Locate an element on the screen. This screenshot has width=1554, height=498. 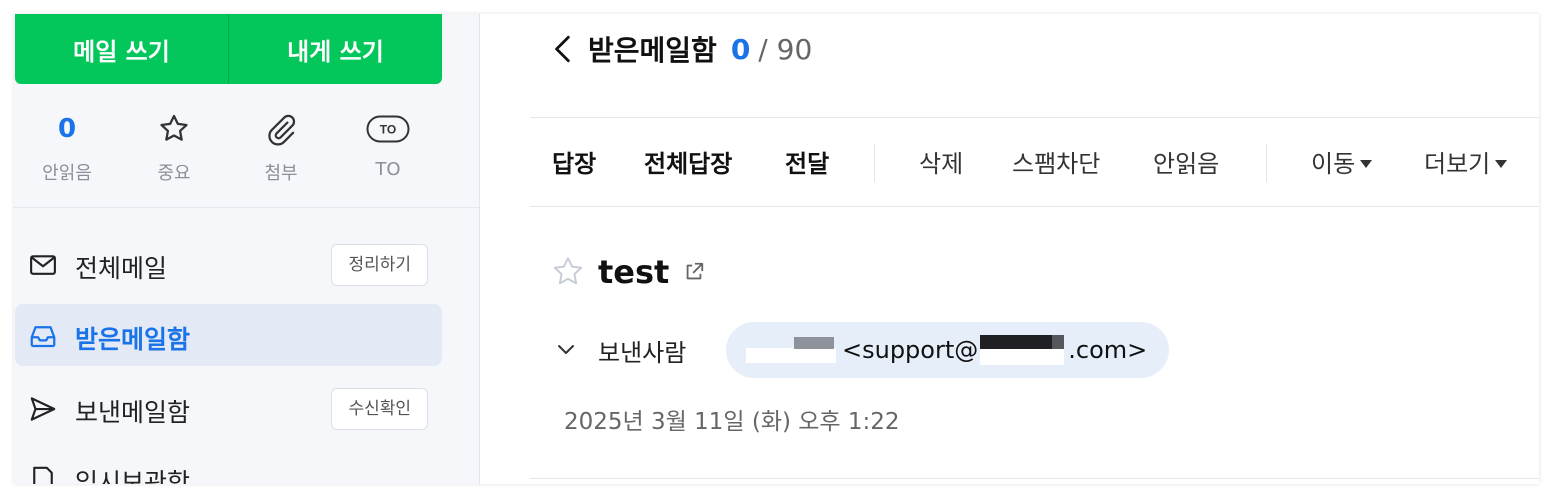
more-label: 더보기 is located at coordinates (1457, 164).